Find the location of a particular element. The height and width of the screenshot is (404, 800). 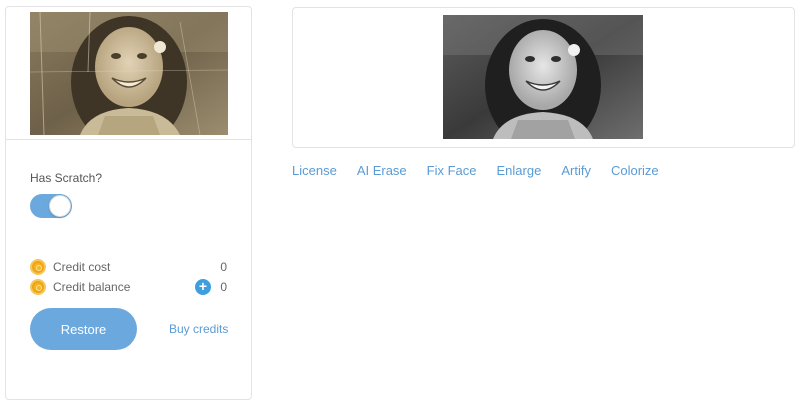

add-credits-icon: + is located at coordinates (203, 287).